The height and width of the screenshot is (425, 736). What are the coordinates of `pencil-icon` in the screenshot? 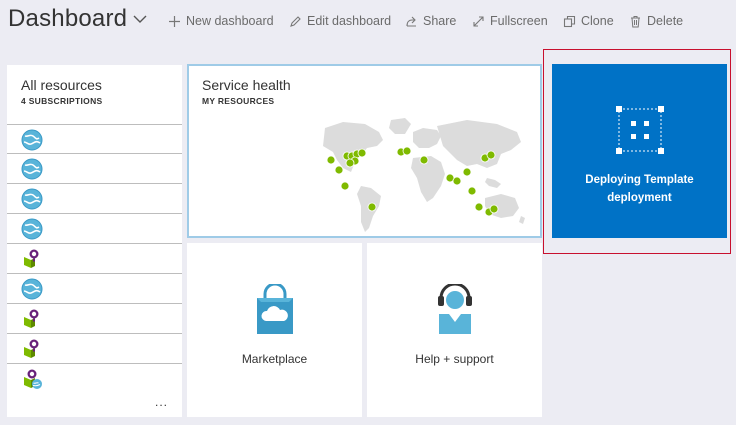 It's located at (295, 21).